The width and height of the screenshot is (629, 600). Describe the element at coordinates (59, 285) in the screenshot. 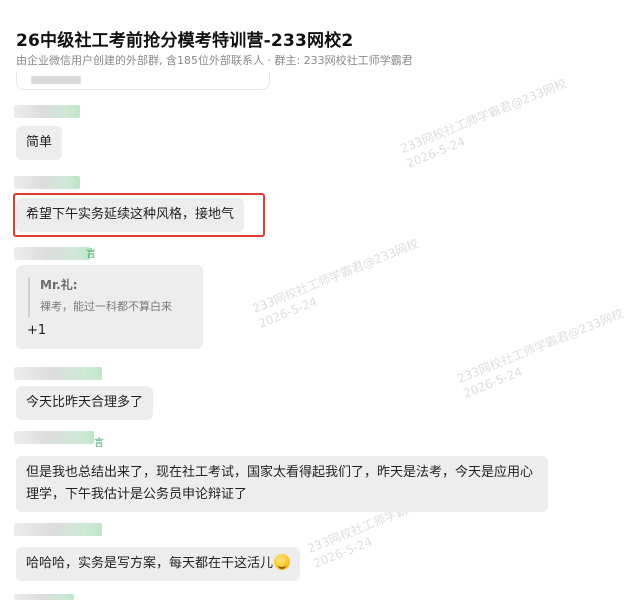

I see `quote-author: Mr.礼:` at that location.